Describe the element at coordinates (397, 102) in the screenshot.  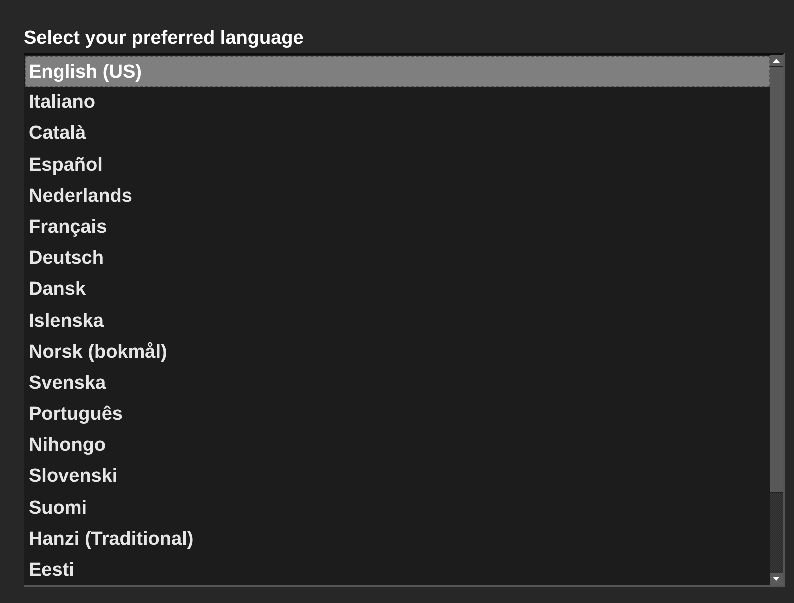
I see `language-item: Italiano` at that location.